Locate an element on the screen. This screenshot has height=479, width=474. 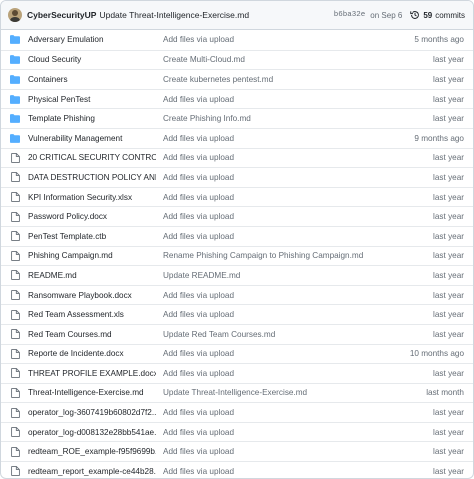
file-commit-message: Create kubernetes pentest.md is located at coordinates (298, 79).